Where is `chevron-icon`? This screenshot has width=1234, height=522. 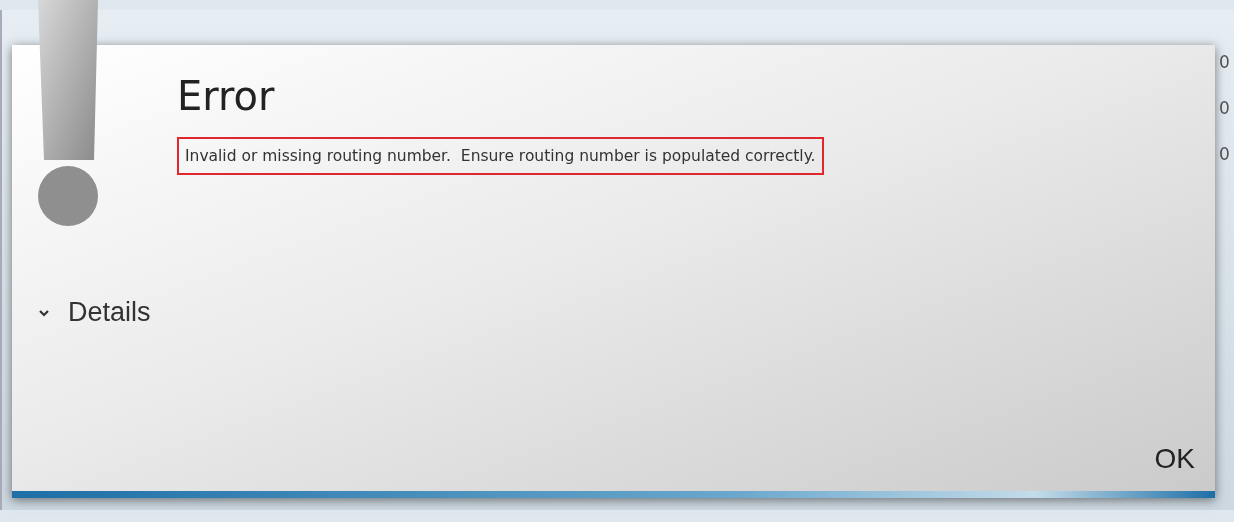
chevron-icon is located at coordinates (44, 312).